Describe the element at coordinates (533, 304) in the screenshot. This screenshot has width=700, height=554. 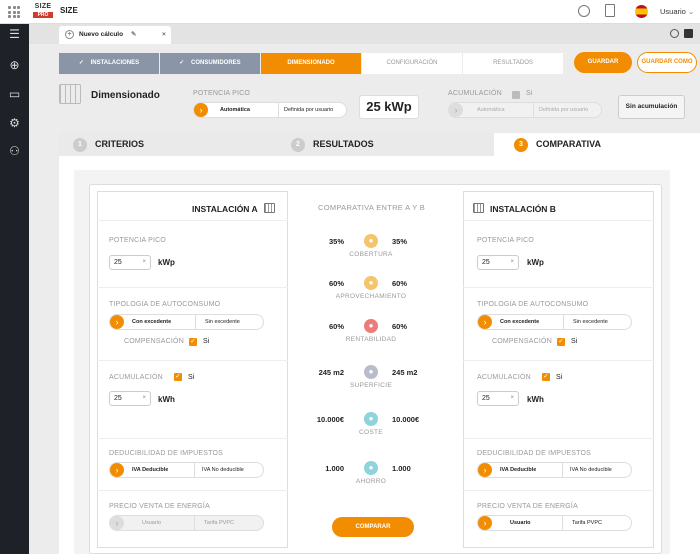
I see `tipologia-label: TIPOLOGIA DE AUTOCONSUMO` at that location.